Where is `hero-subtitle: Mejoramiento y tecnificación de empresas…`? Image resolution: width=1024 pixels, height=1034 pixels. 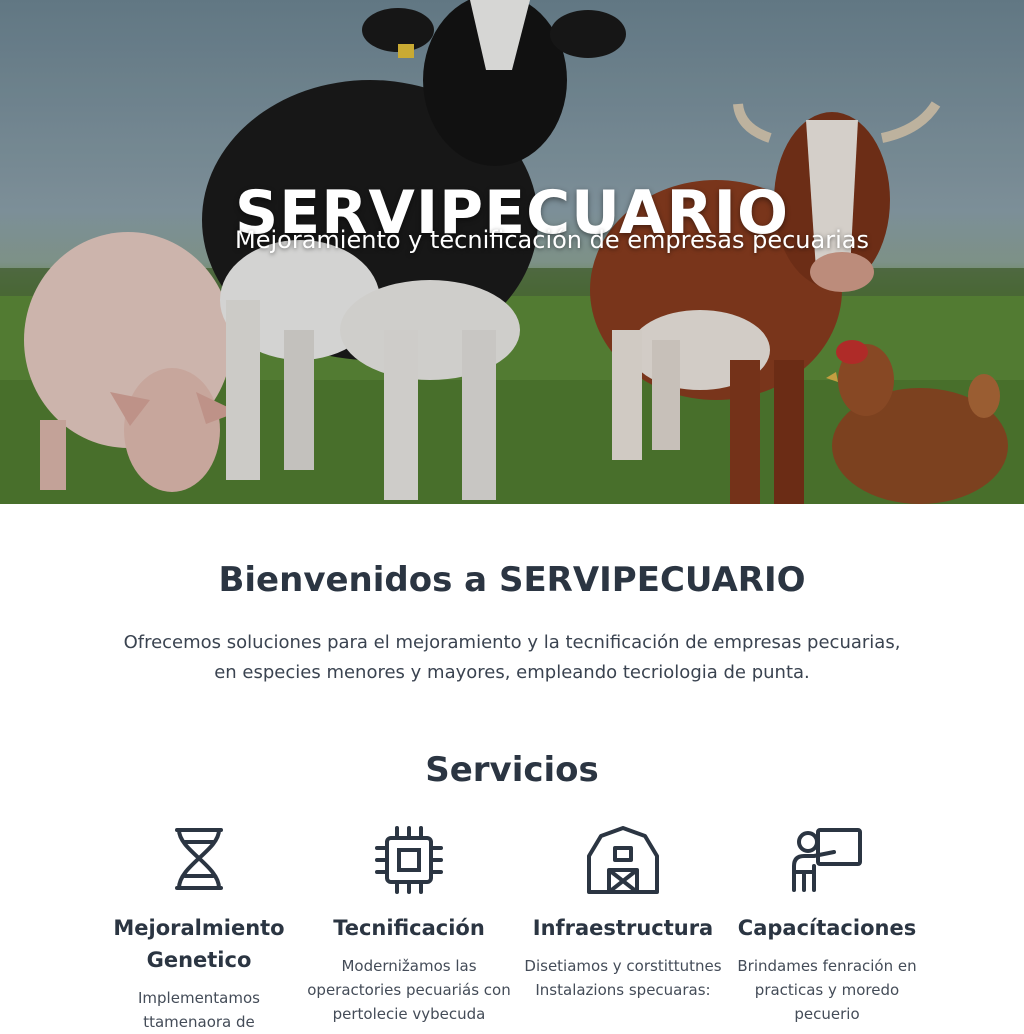
hero-subtitle: Mejoramiento y tecnificación de empresas… is located at coordinates (552, 240).